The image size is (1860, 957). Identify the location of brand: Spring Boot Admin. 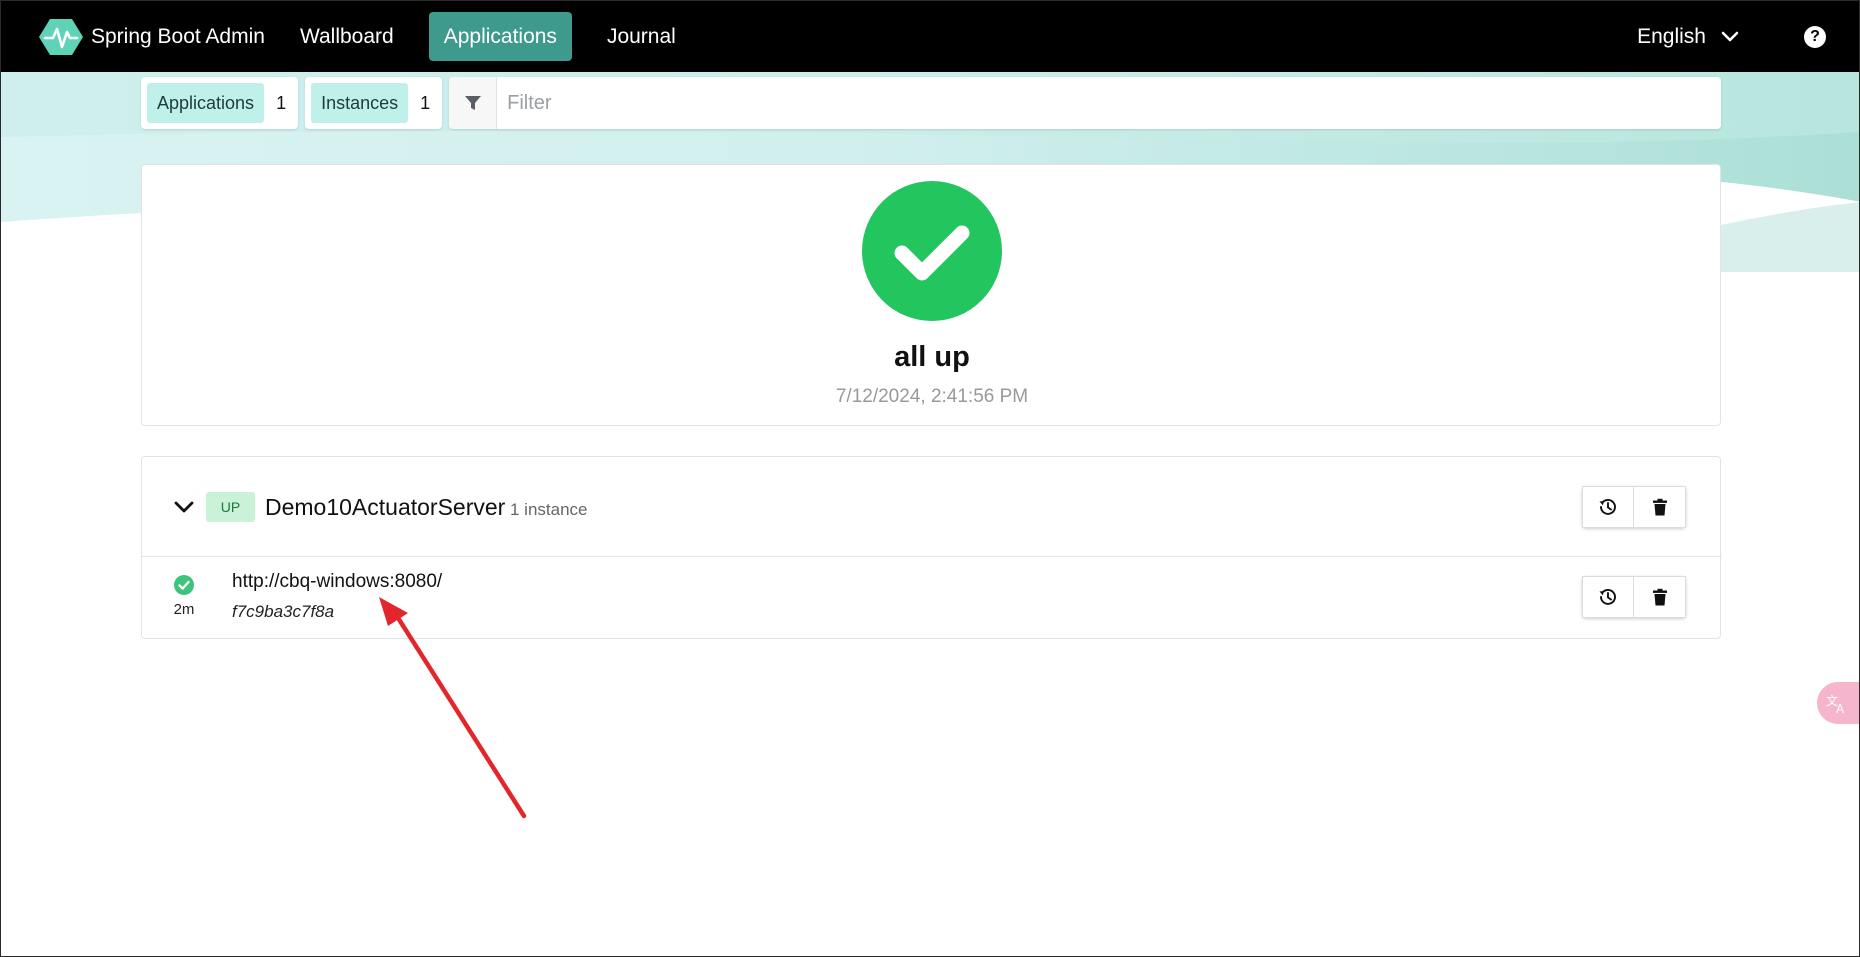
(152, 36).